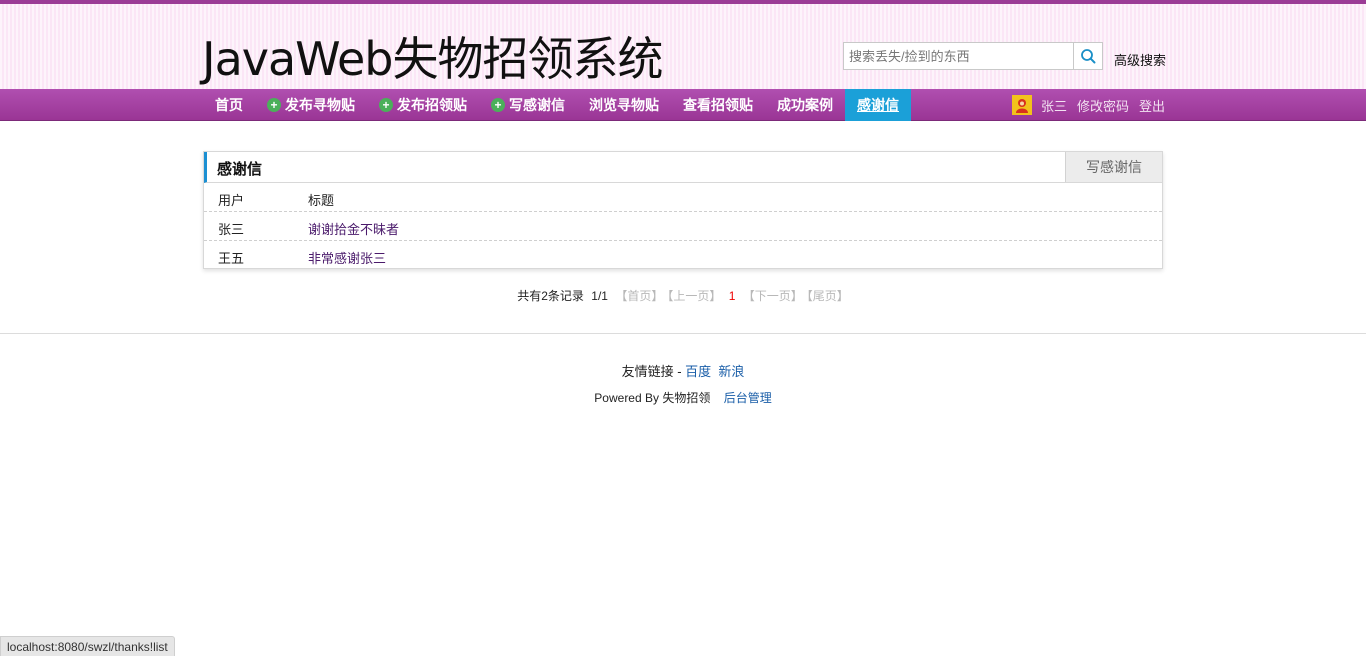 Image resolution: width=1366 pixels, height=656 pixels. Describe the element at coordinates (231, 200) in the screenshot. I see `column-header-user: 用户` at that location.